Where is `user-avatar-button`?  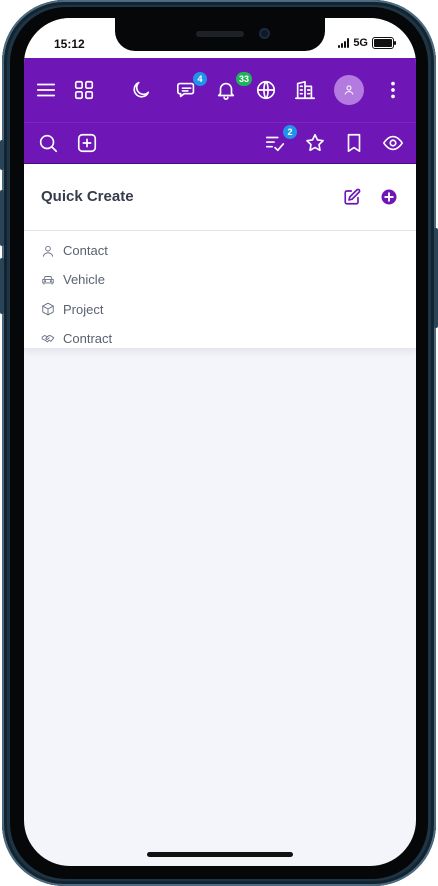
user-avatar-button is located at coordinates (349, 90).